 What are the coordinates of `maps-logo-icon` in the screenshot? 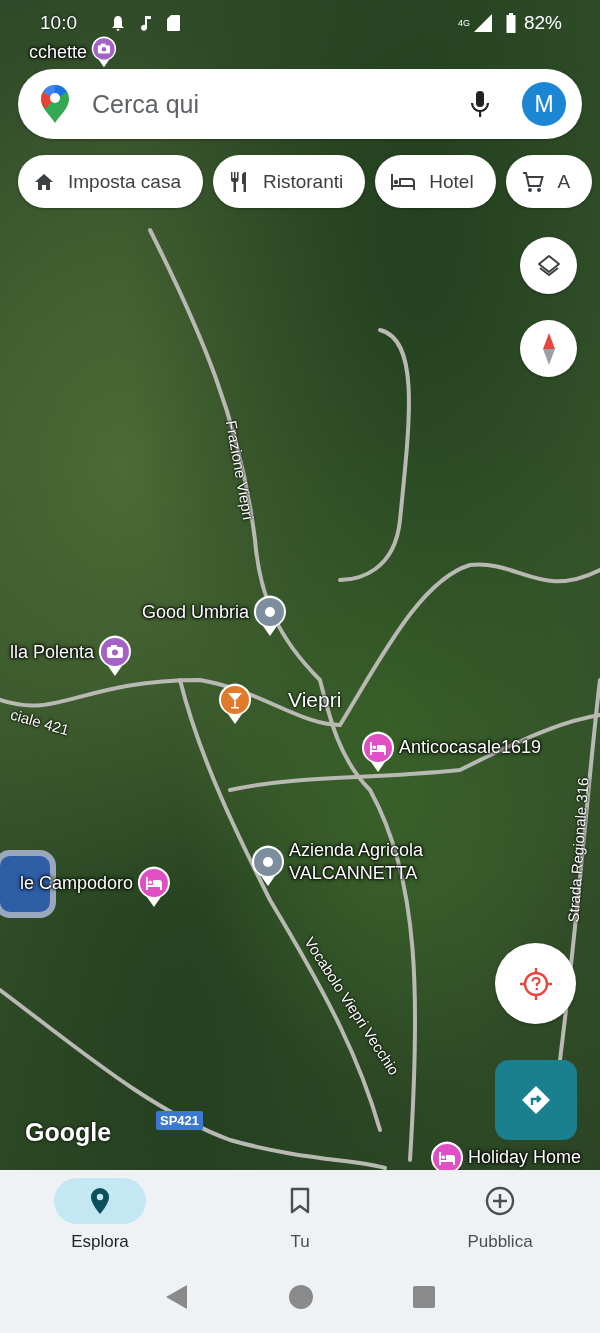 It's located at (55, 104).